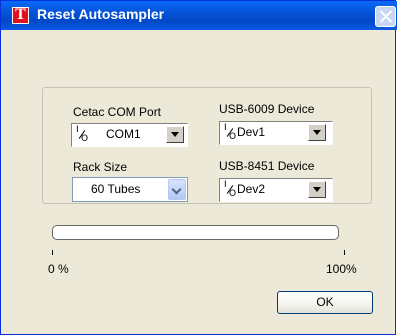  I want to click on cetac-com-port-label: Cetac COM Port, so click(117, 112).